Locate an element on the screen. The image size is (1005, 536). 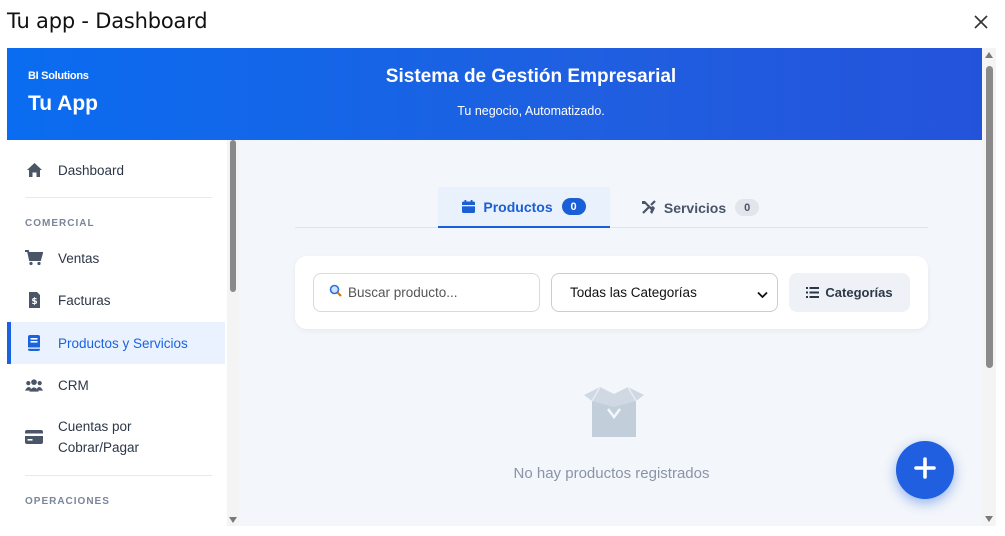
plus-icon is located at coordinates (925, 470).